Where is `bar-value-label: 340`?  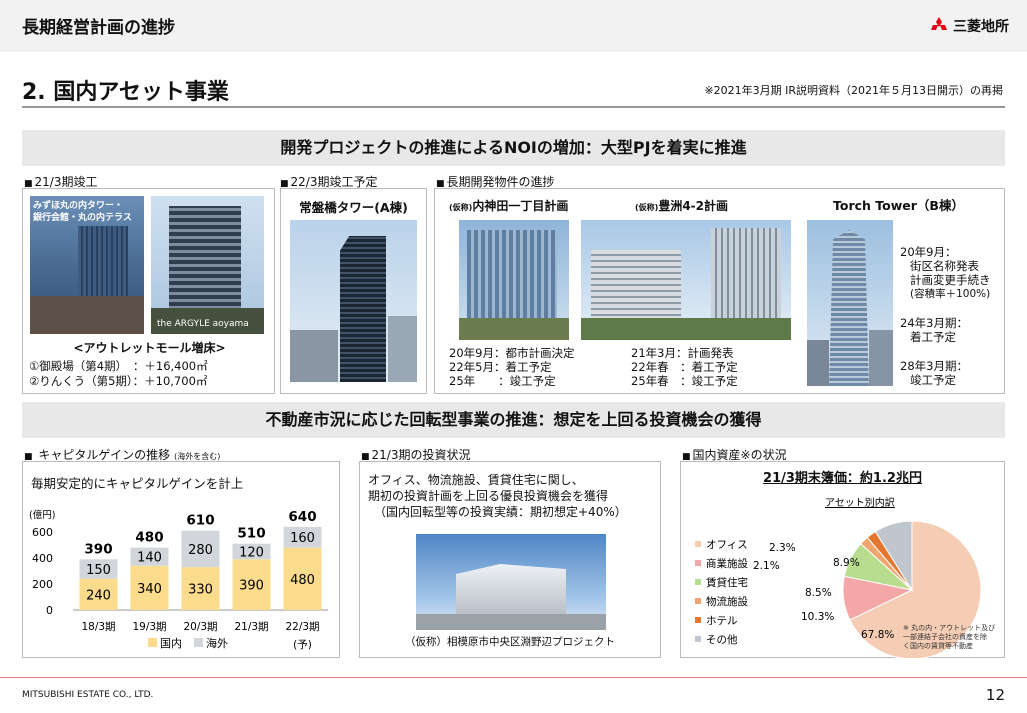
bar-value-label: 340 is located at coordinates (149, 589).